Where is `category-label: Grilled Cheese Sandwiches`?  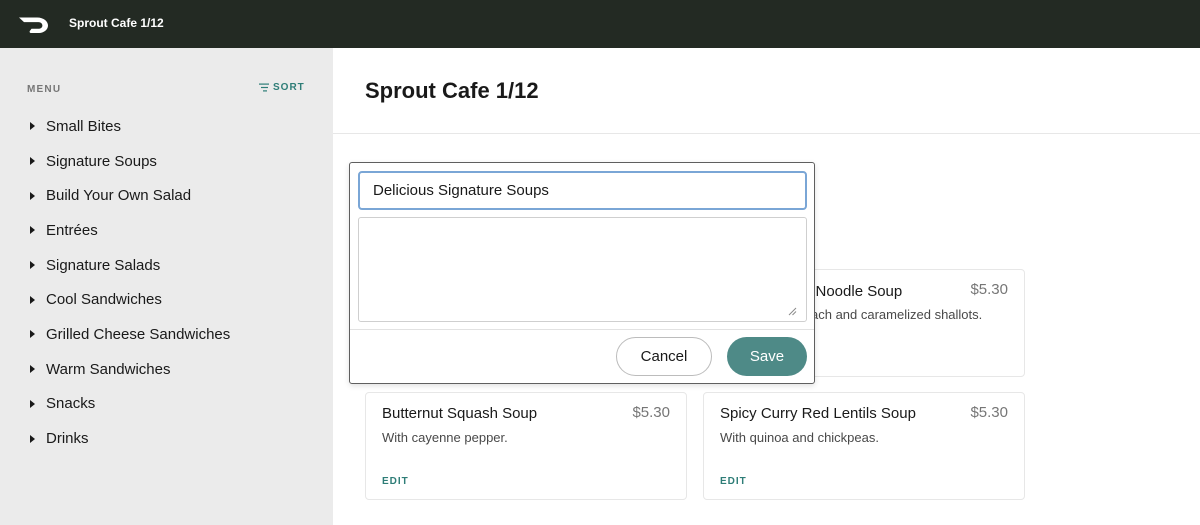 category-label: Grilled Cheese Sandwiches is located at coordinates (138, 334).